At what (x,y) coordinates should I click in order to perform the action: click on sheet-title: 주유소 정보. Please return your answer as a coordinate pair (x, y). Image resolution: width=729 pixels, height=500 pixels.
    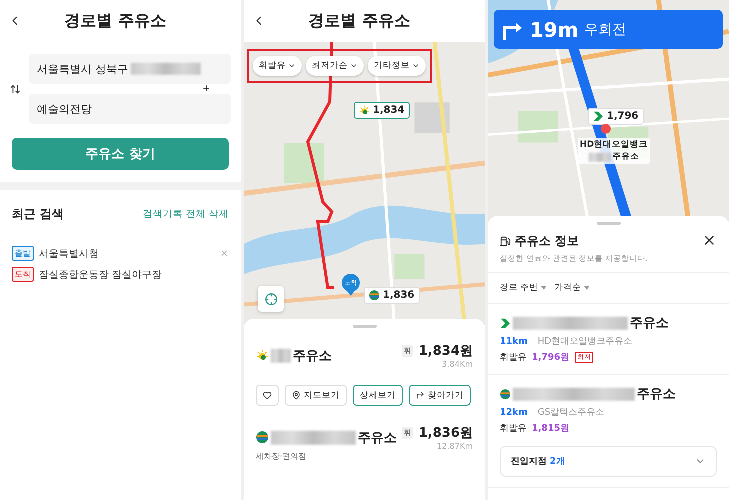
    Looking at the image, I should click on (547, 241).